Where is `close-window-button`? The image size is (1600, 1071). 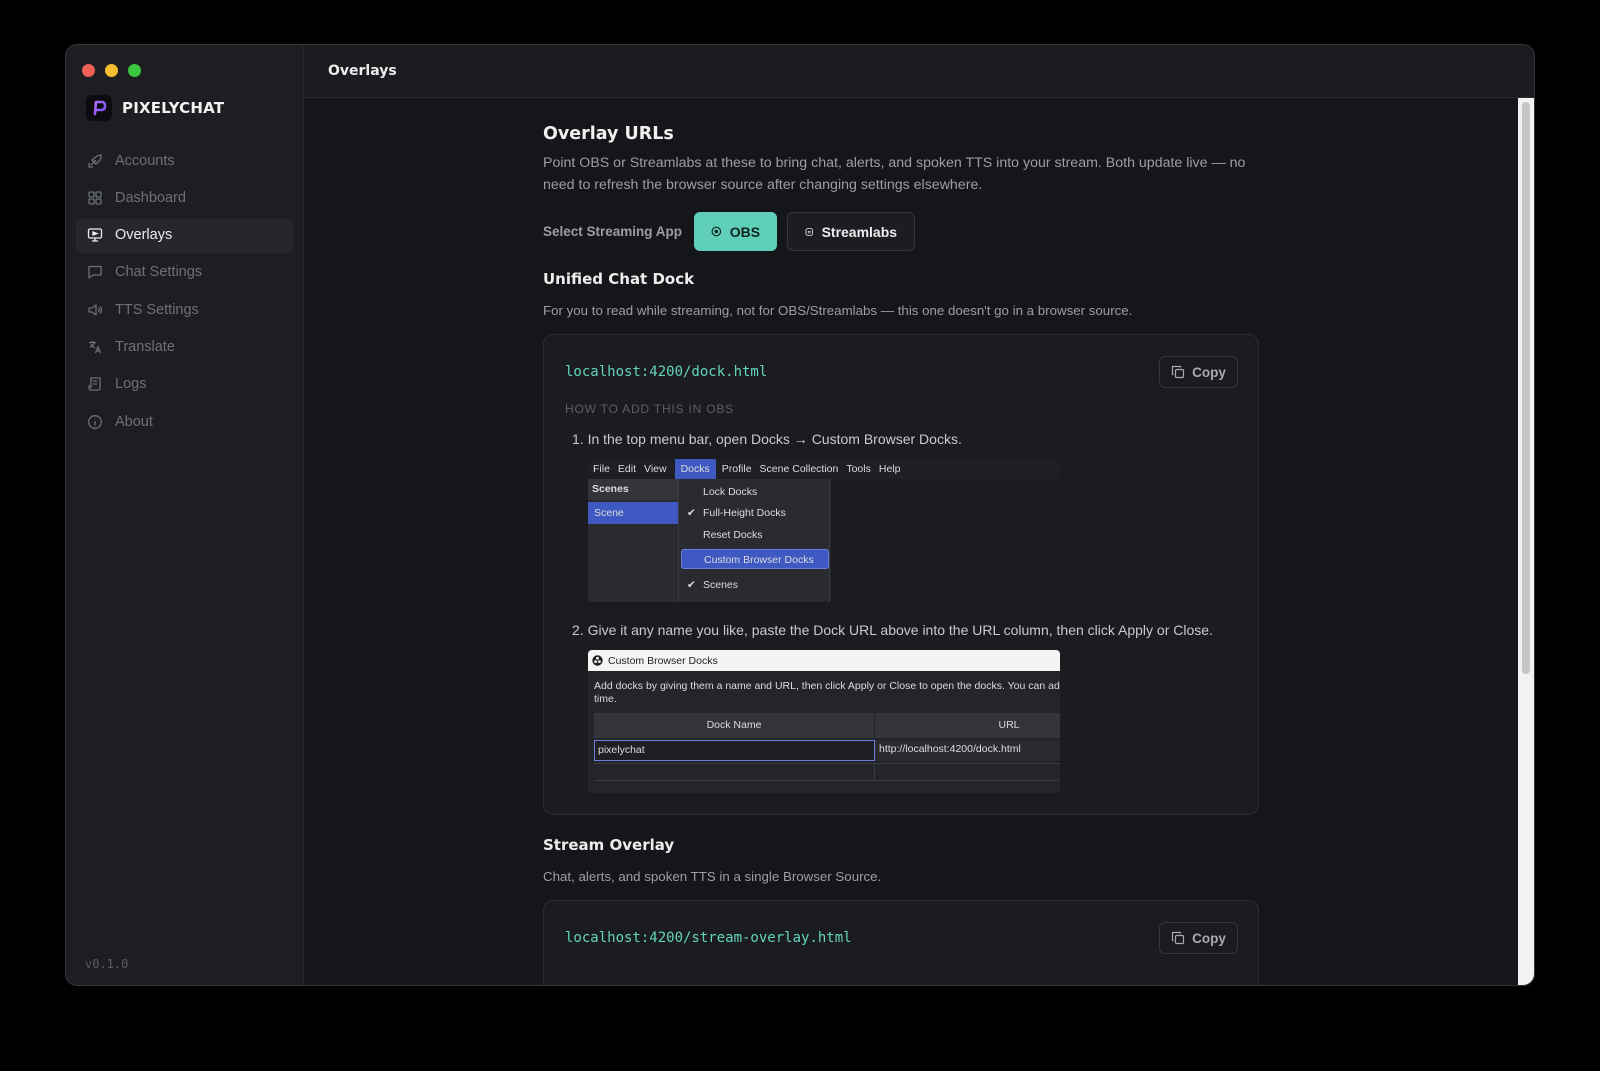
close-window-button is located at coordinates (88, 70).